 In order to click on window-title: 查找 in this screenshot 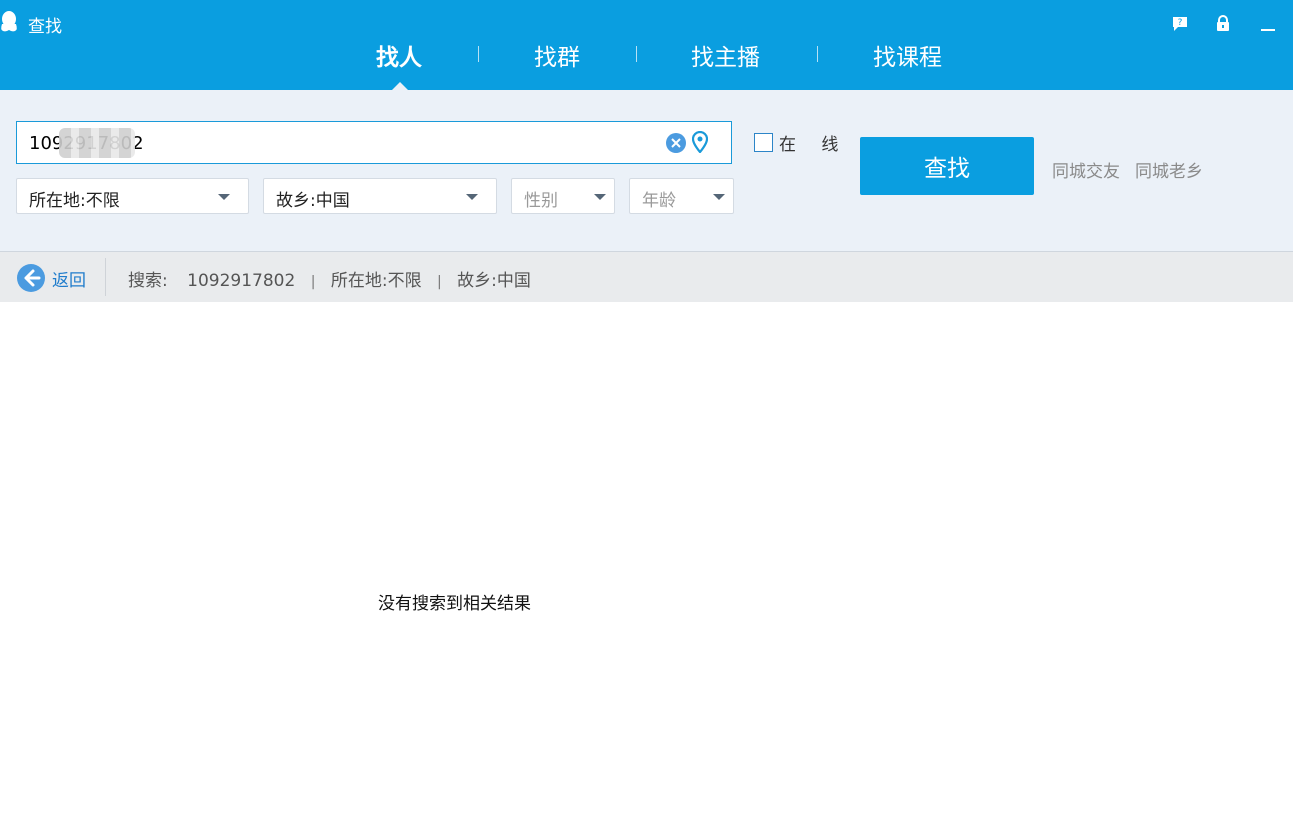, I will do `click(45, 27)`.